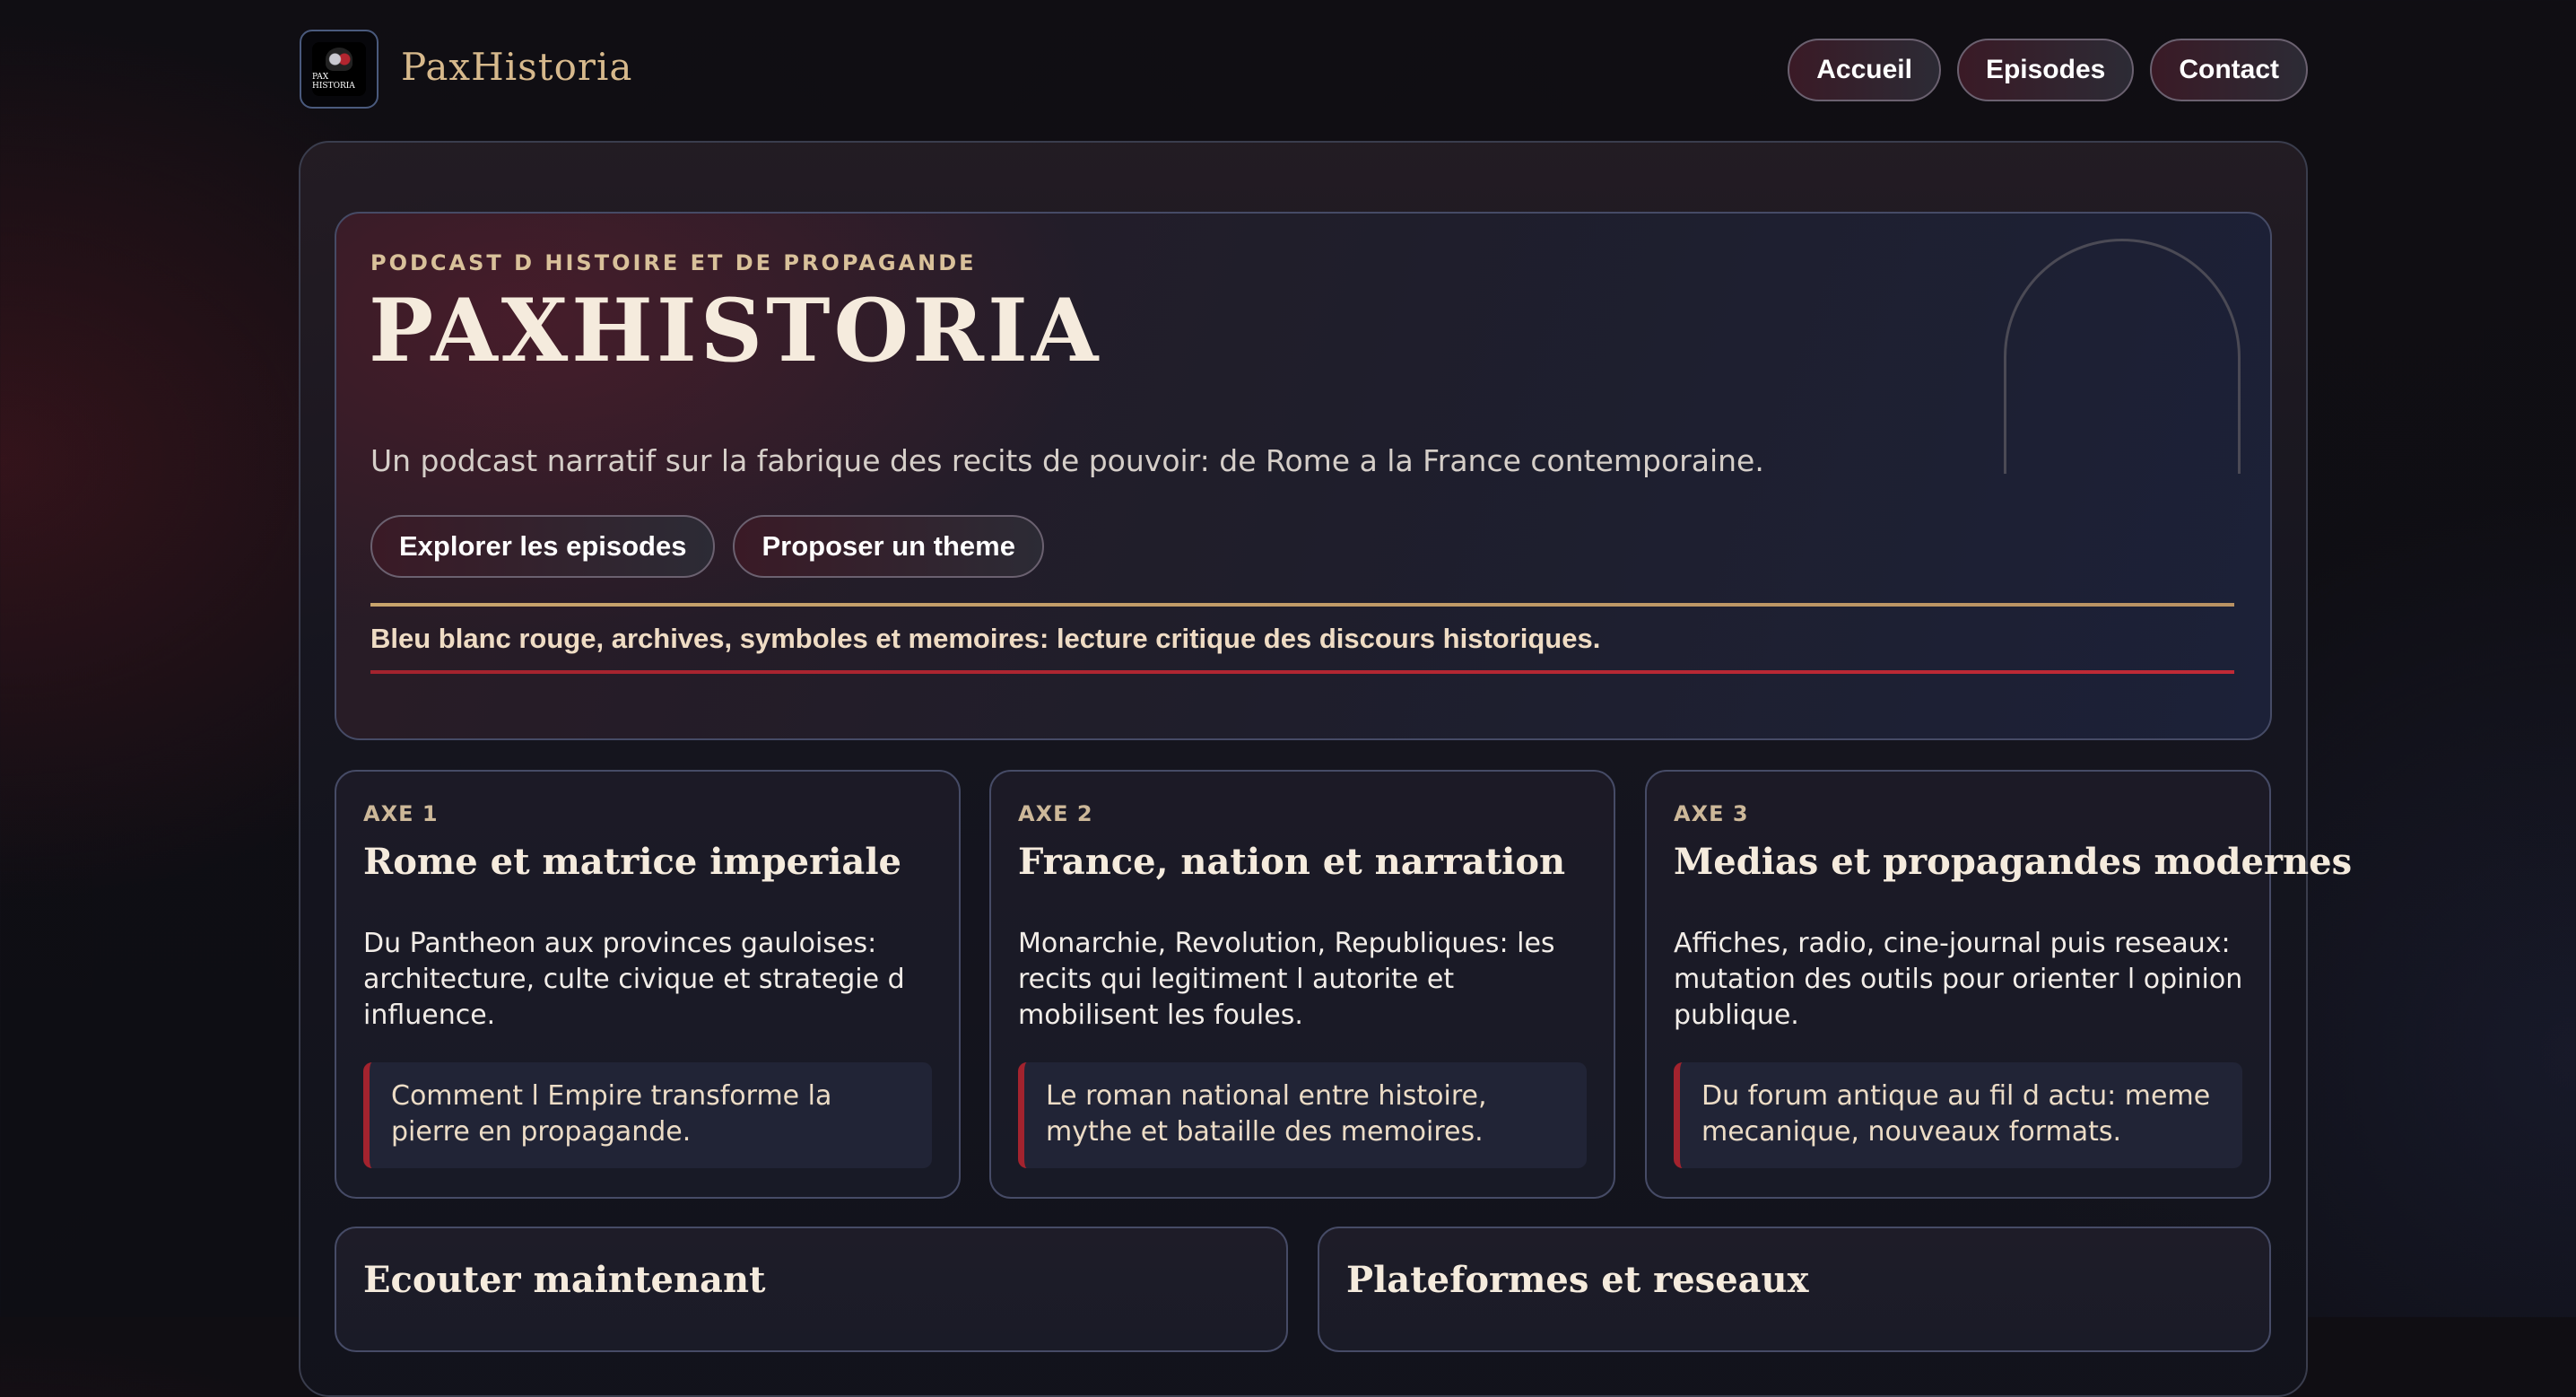 The width and height of the screenshot is (2576, 1397). Describe the element at coordinates (516, 67) in the screenshot. I see `brand-name: PaxHistoria` at that location.